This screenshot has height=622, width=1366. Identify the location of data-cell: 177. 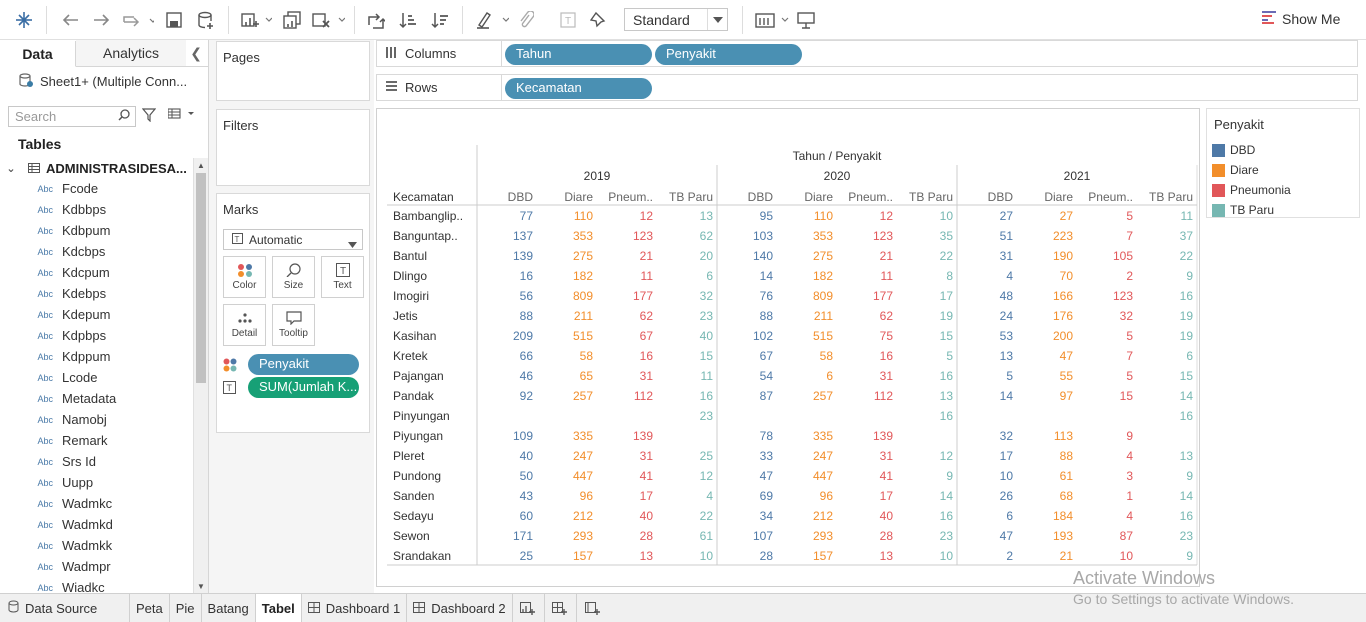
(883, 296).